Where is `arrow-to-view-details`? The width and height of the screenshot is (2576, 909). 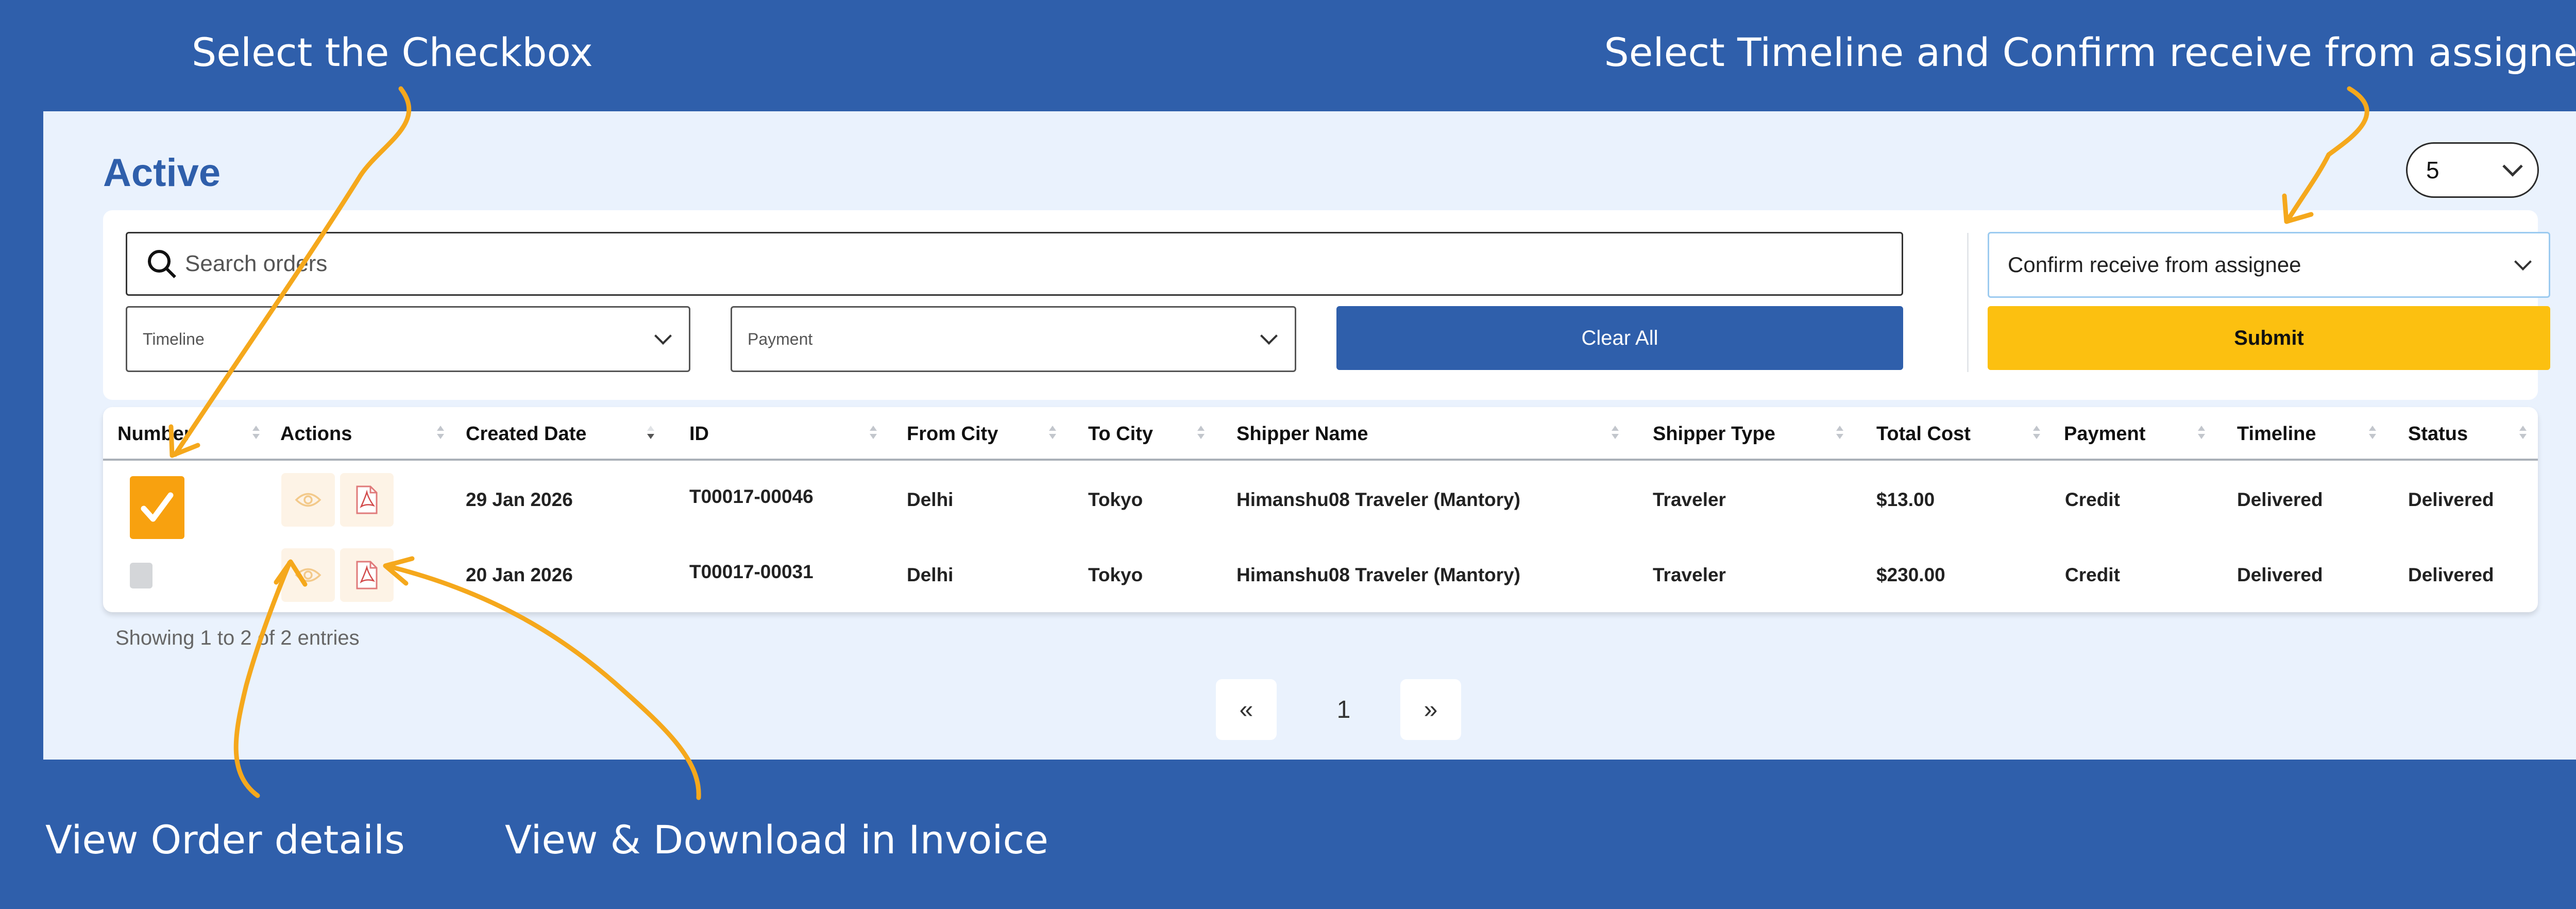
arrow-to-view-details is located at coordinates (262, 679).